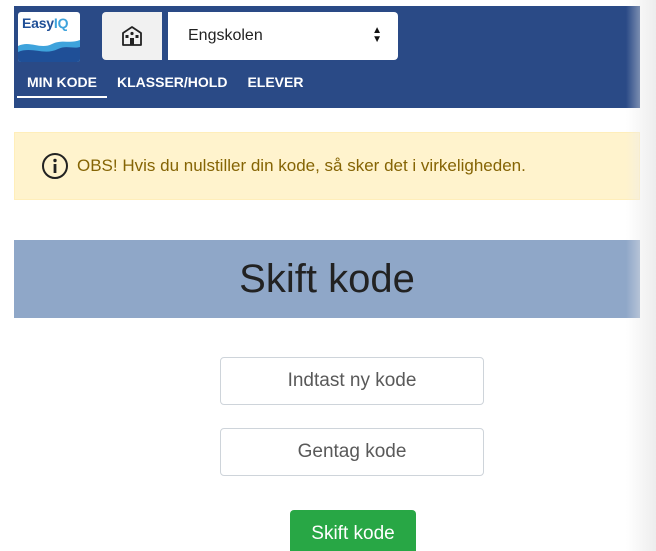 The image size is (656, 551). Describe the element at coordinates (62, 85) in the screenshot. I see `nav-item-min-kode: MIN KODE` at that location.